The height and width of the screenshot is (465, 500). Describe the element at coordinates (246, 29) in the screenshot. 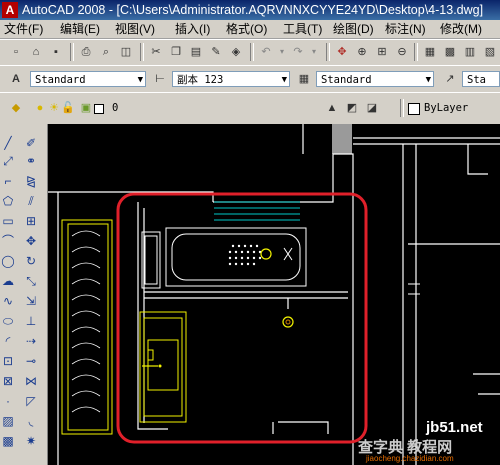

I see `menu-format: 格式(O)` at that location.